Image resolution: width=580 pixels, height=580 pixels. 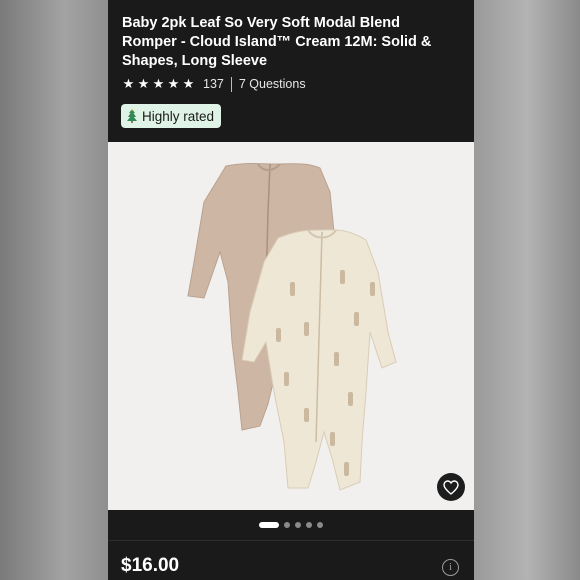 I want to click on rating-row: ★ ★ ★ ★ ★ 137 7 Questions, so click(x=214, y=84).